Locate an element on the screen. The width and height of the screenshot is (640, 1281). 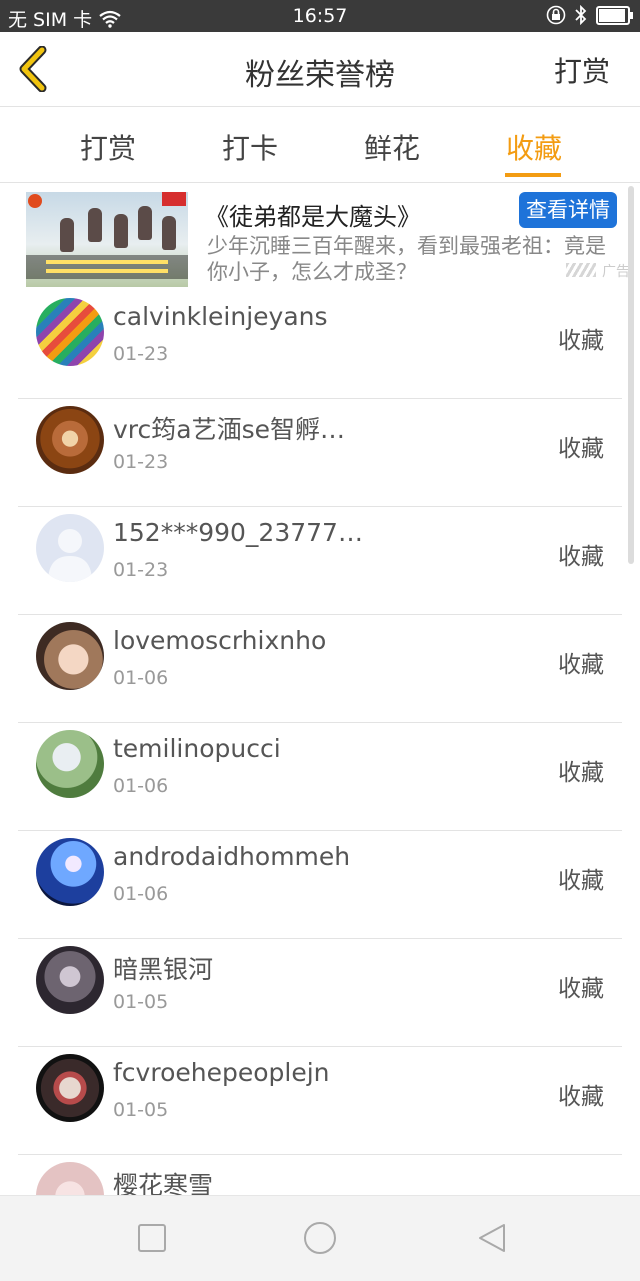
battery-icon is located at coordinates (614, 15).